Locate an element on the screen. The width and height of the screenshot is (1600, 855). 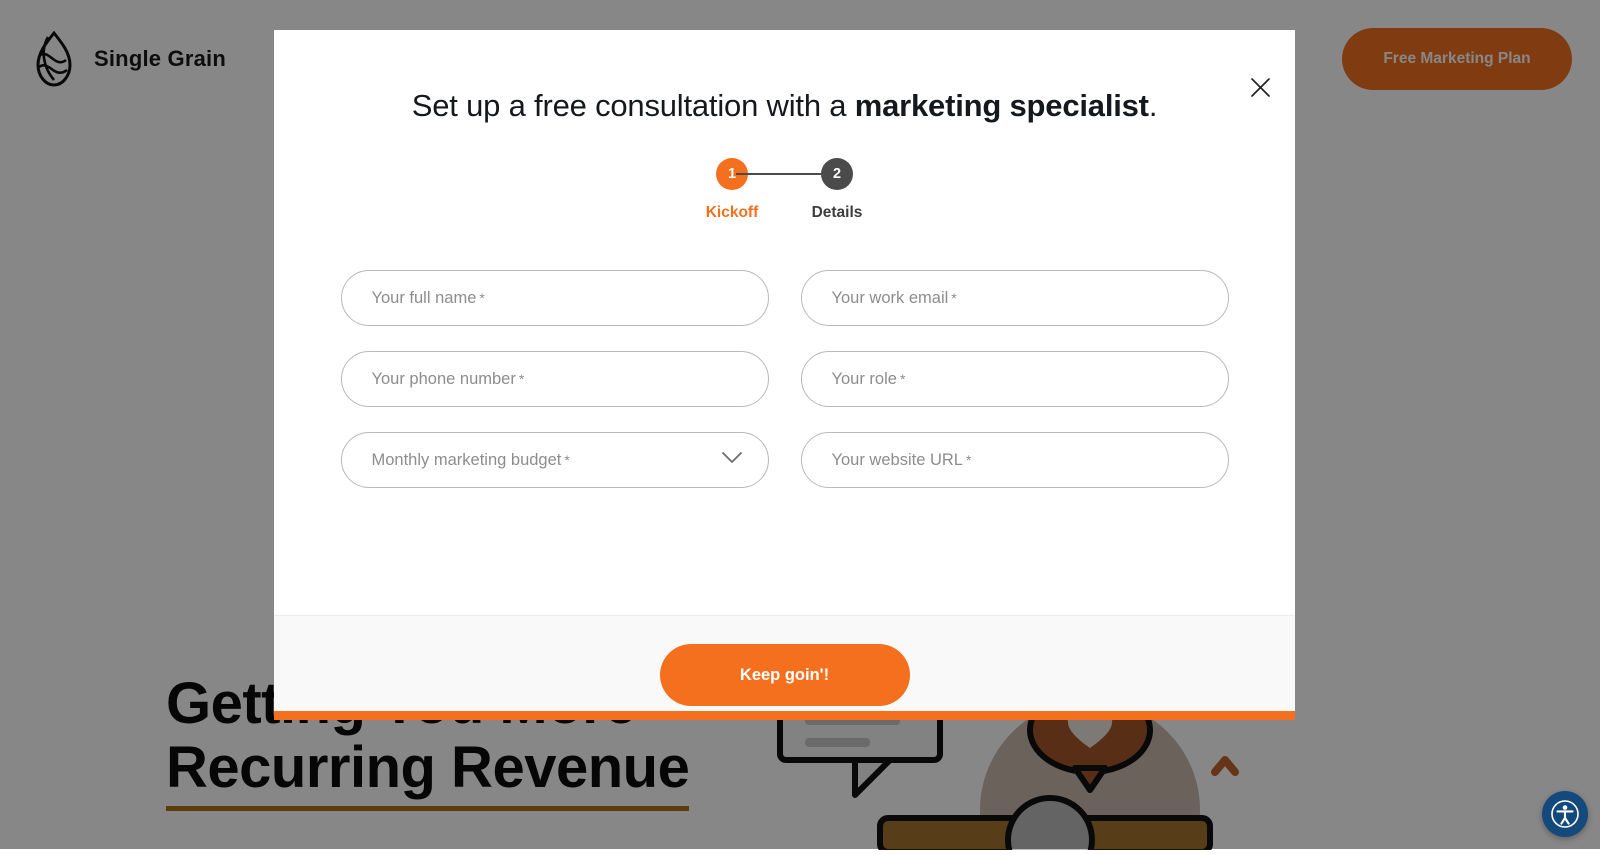
role-required: * is located at coordinates (902, 379).